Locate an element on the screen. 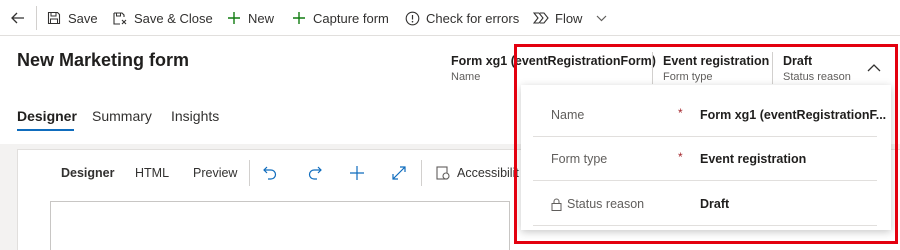  info-circle-icon is located at coordinates (412, 18).